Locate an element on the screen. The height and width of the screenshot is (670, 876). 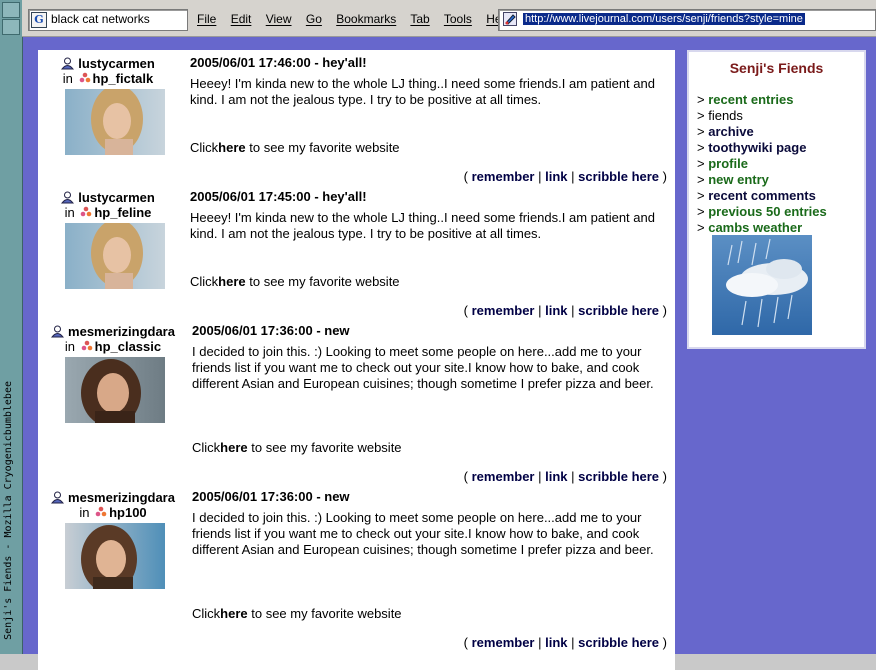
entry-title: 2005/06/01 17:46:00 - hey'all! is located at coordinates (278, 62).